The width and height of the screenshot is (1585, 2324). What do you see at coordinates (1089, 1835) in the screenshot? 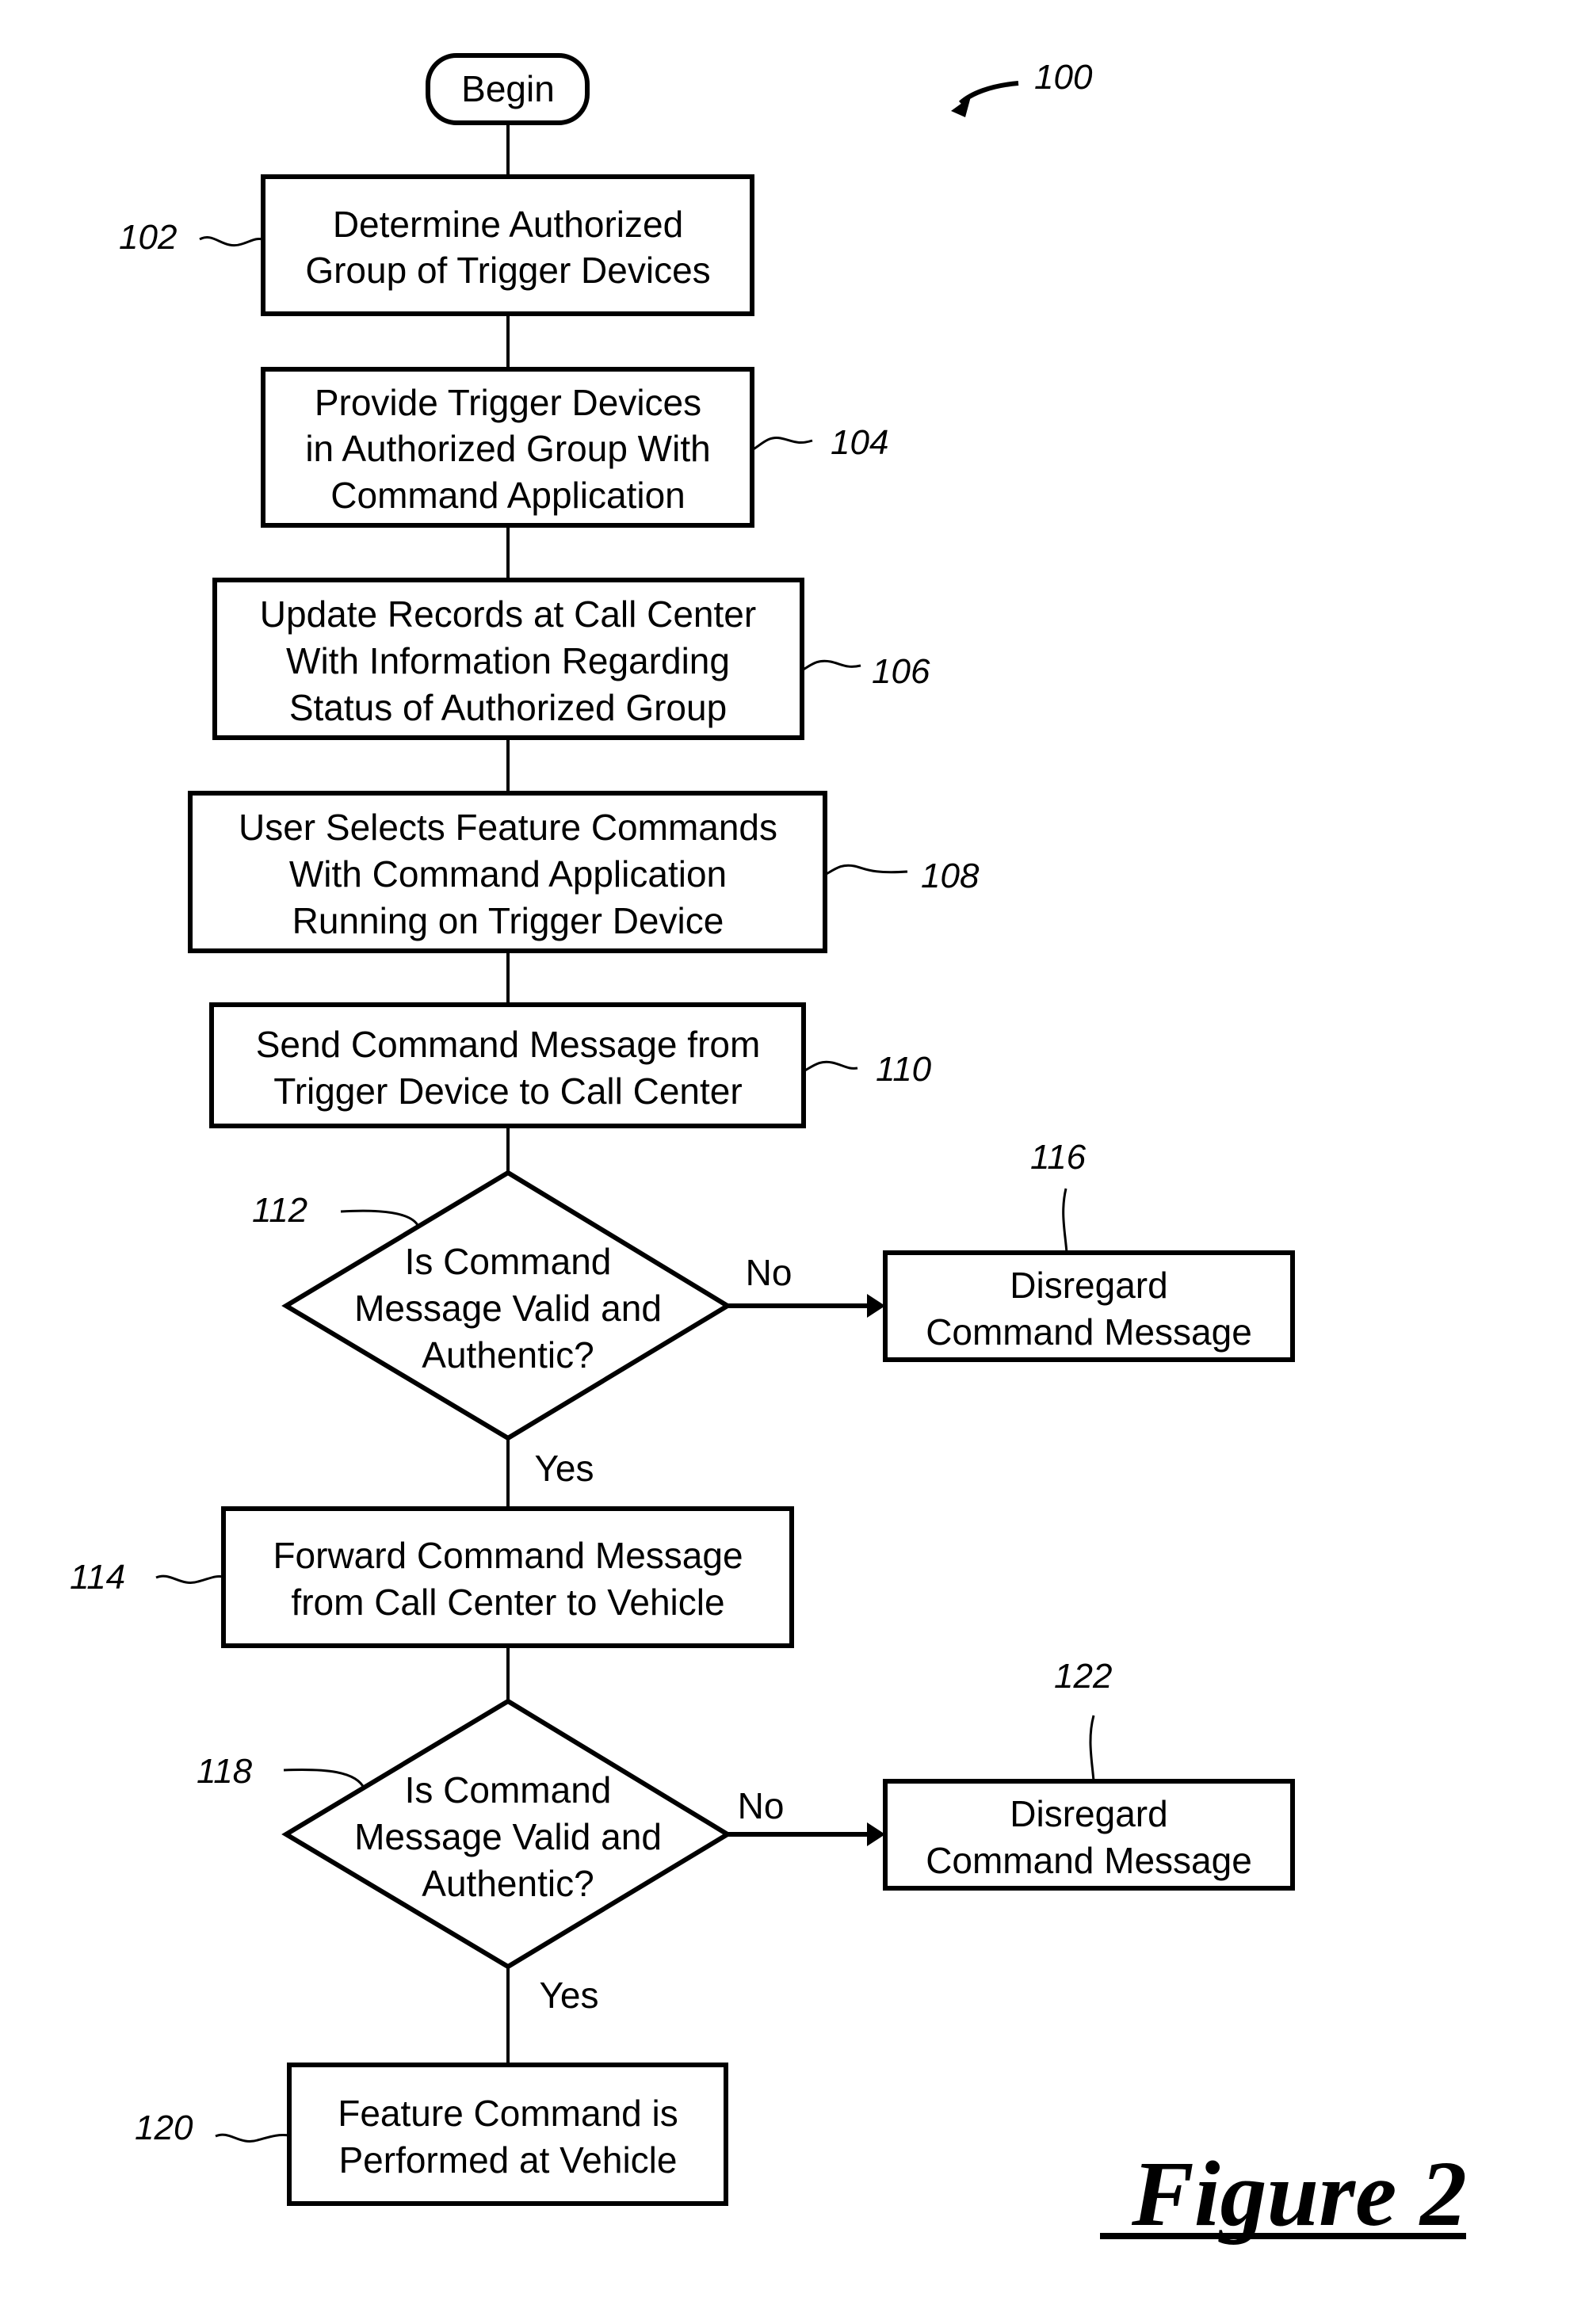
I see `step-122-box: Disregard Command Message` at bounding box center [1089, 1835].